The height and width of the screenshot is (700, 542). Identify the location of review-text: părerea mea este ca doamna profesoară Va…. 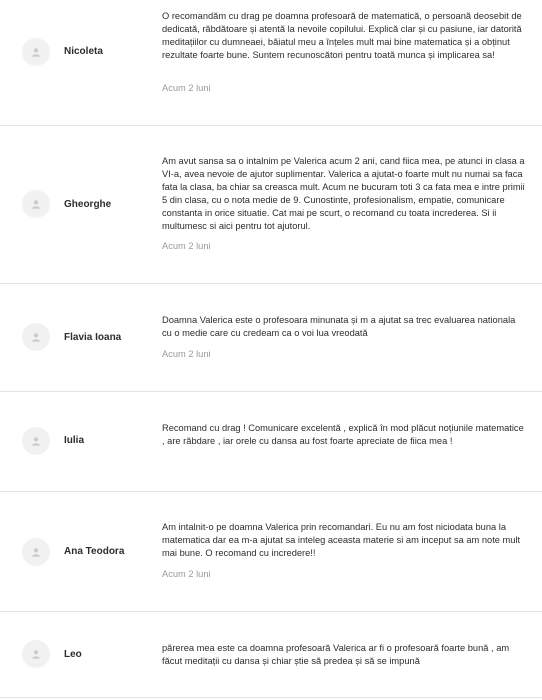
(336, 654).